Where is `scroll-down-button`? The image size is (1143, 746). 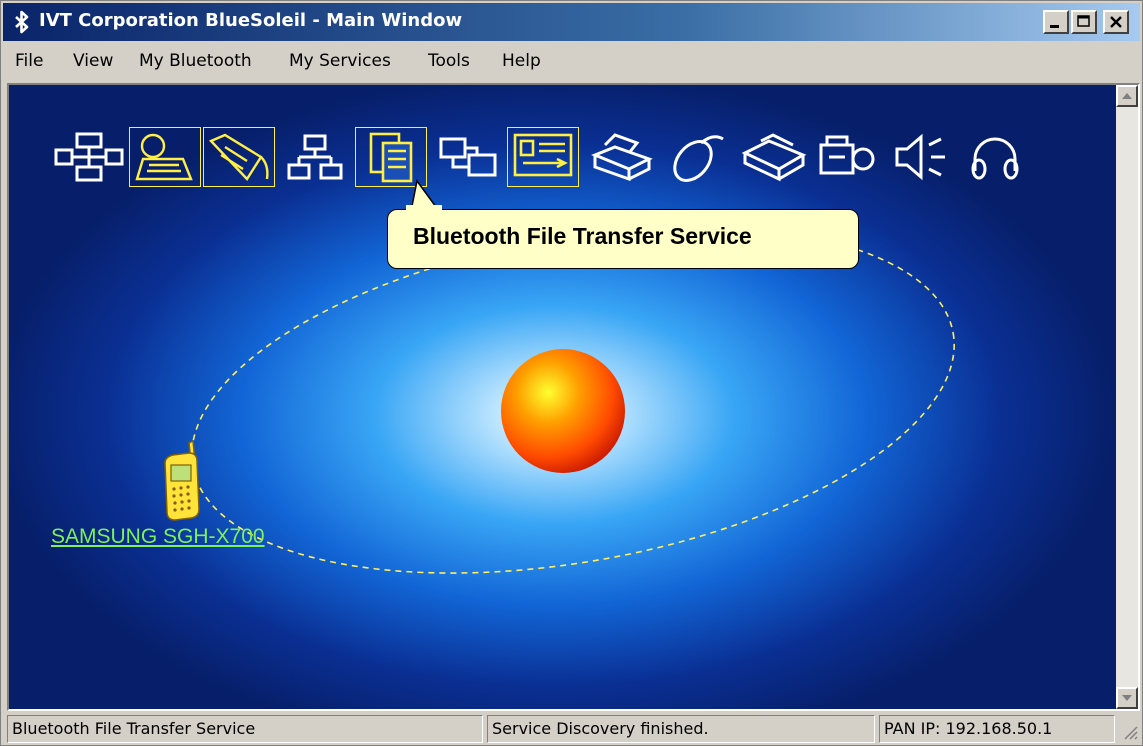
scroll-down-button is located at coordinates (1127, 698).